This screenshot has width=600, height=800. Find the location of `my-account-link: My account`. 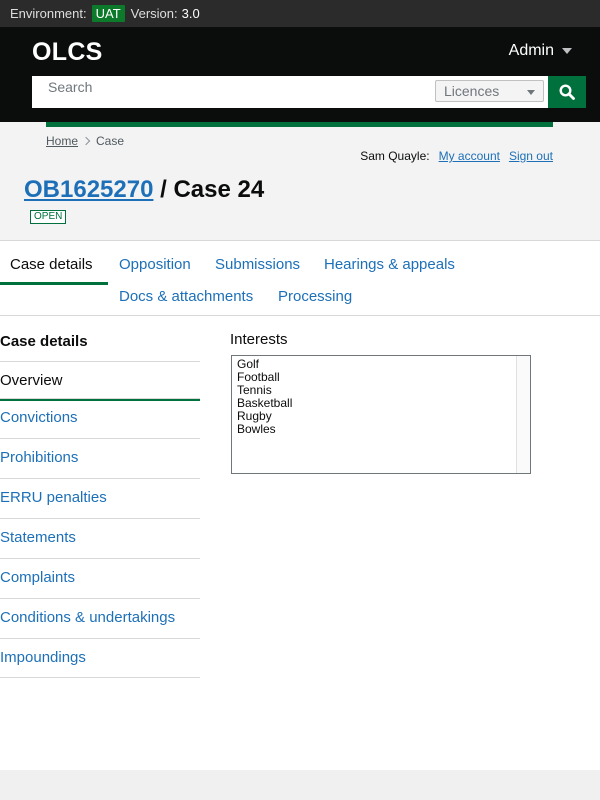

my-account-link: My account is located at coordinates (469, 156).